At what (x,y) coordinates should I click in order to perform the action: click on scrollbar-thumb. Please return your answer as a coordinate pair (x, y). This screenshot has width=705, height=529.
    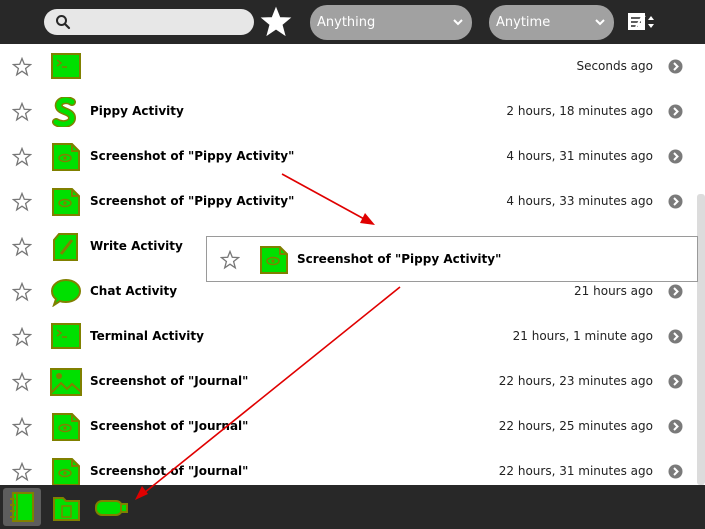
    Looking at the image, I should click on (701, 339).